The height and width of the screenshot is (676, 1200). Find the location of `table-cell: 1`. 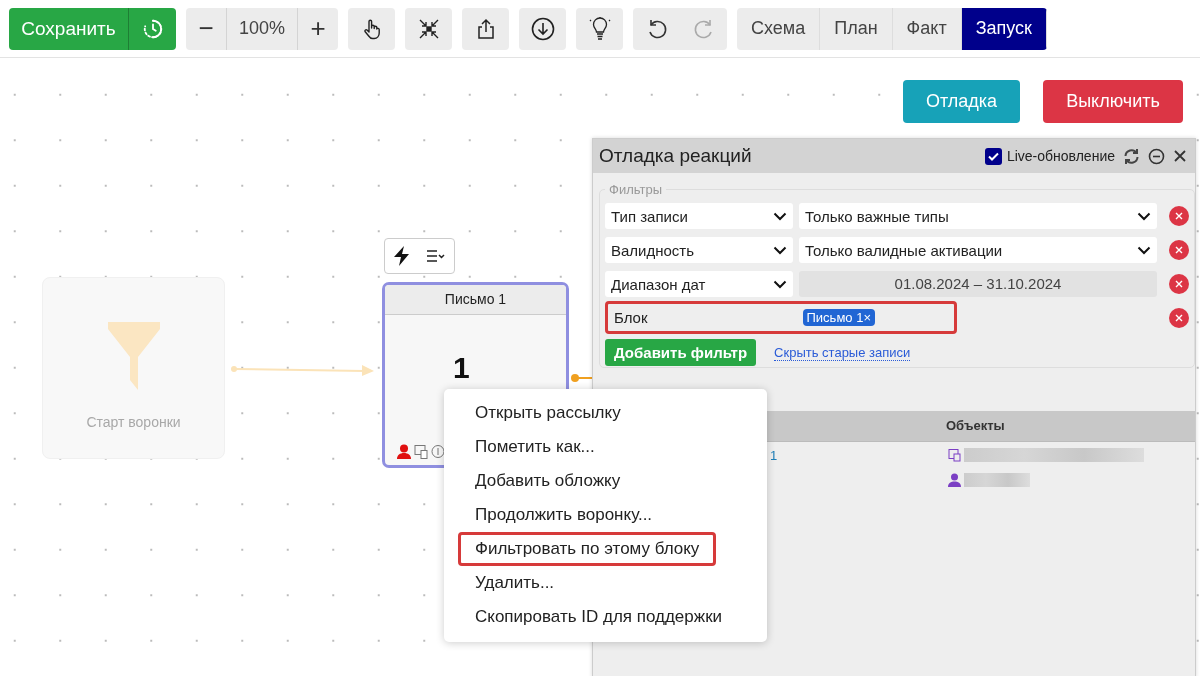

table-cell: 1 is located at coordinates (774, 455).